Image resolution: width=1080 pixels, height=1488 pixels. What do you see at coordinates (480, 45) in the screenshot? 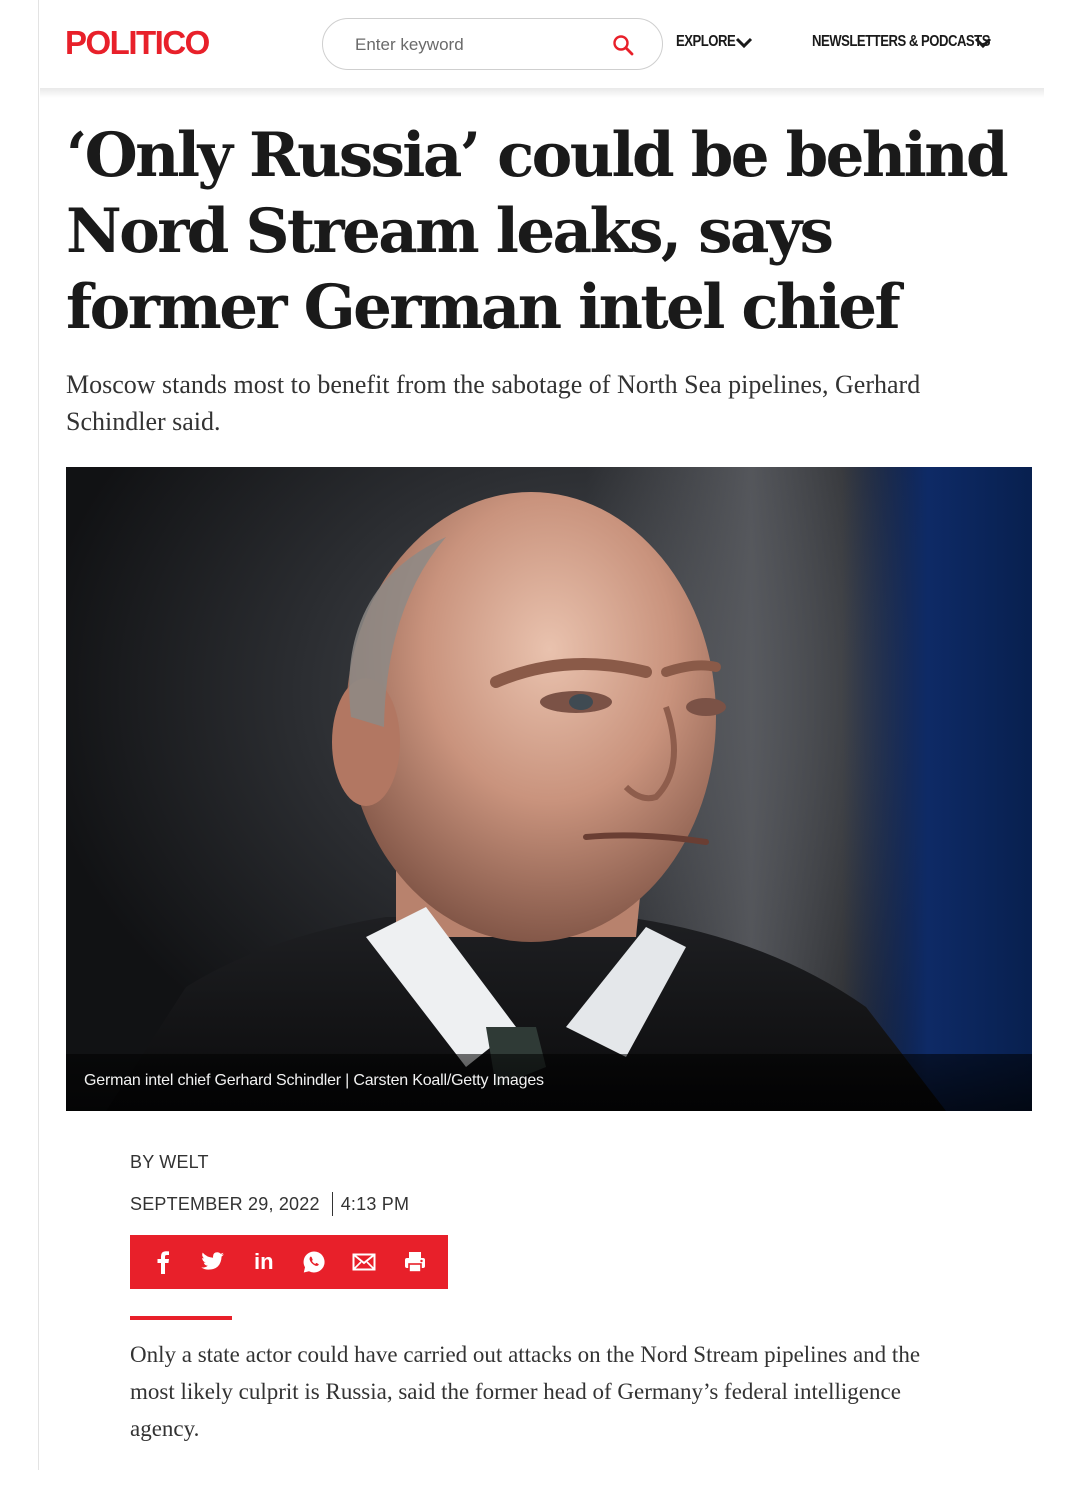
I see `search-input` at bounding box center [480, 45].